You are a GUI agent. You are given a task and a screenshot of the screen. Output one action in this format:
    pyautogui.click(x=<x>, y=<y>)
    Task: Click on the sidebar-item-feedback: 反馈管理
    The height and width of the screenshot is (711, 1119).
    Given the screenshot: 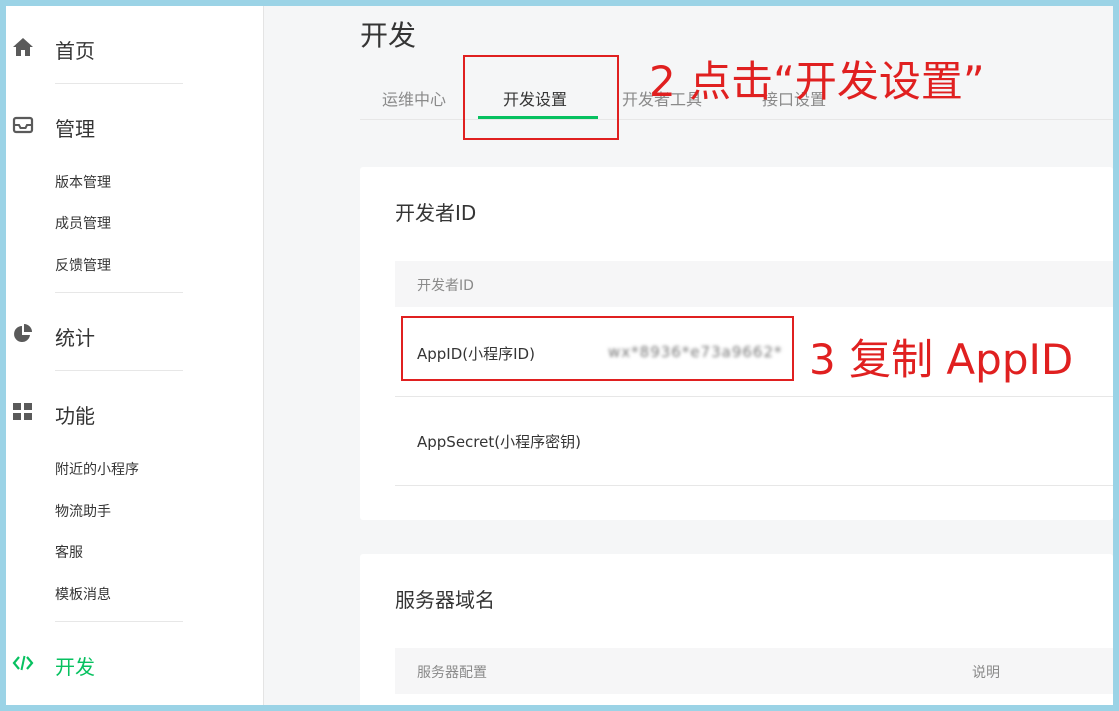 What is the action you would take?
    pyautogui.click(x=83, y=265)
    